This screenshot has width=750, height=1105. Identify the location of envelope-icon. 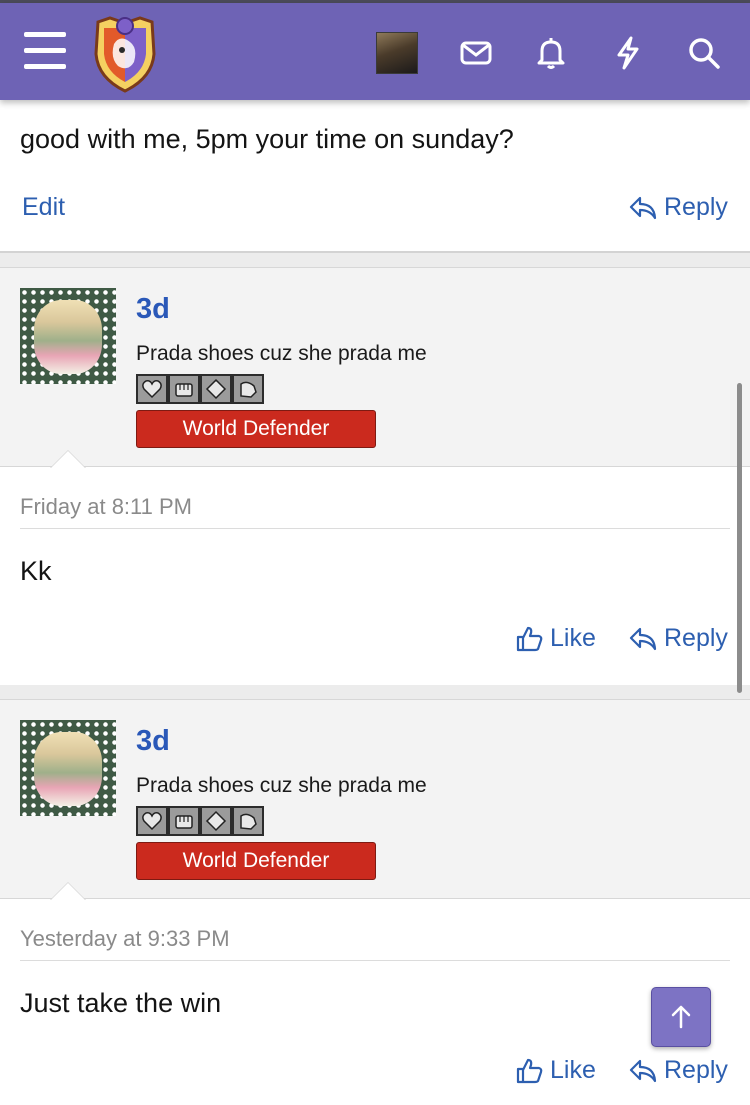
(476, 53).